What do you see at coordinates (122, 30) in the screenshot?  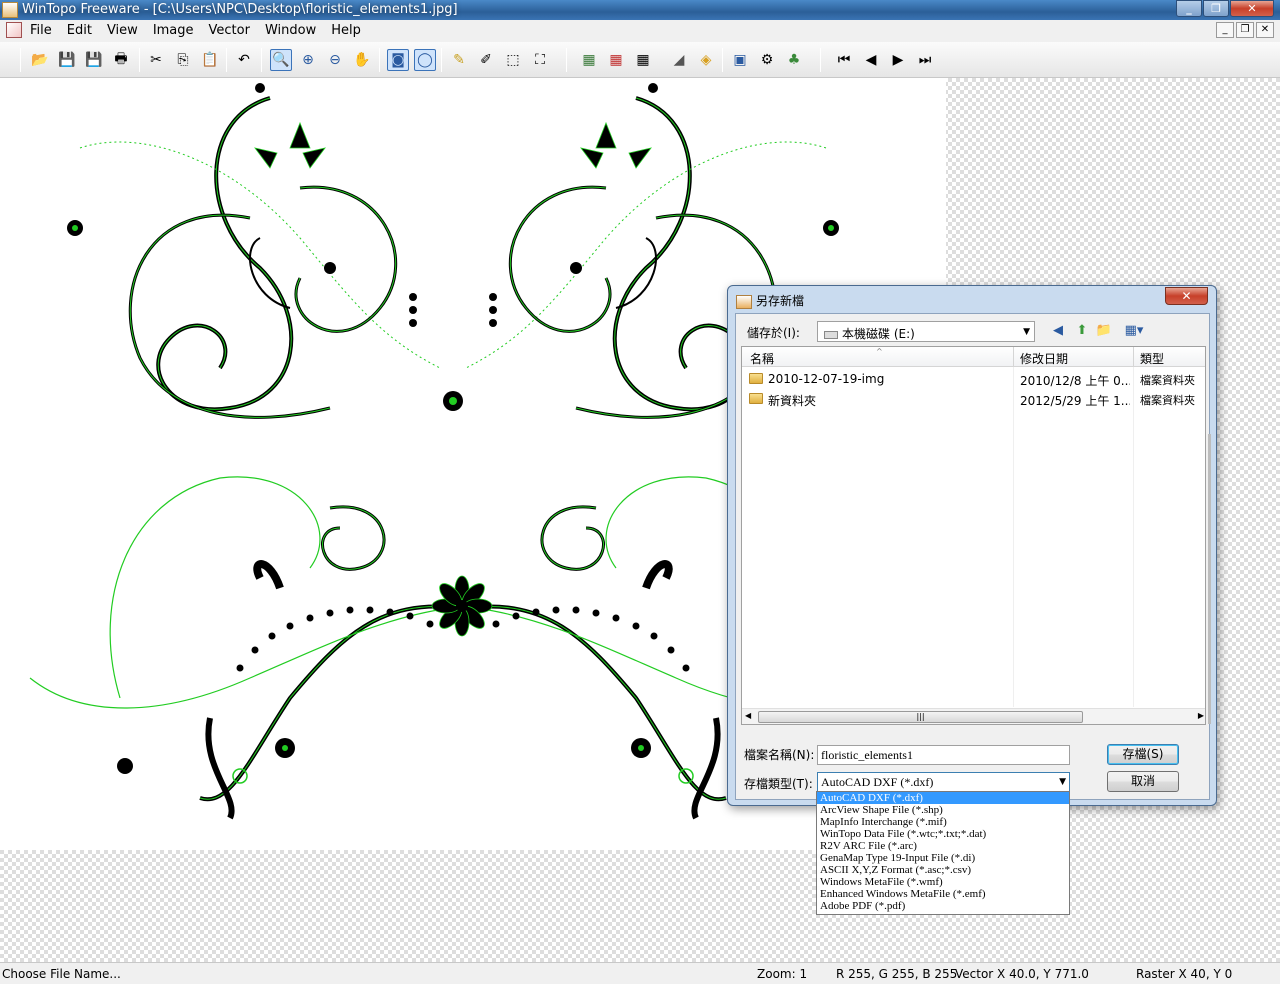 I see `menu-view: View` at bounding box center [122, 30].